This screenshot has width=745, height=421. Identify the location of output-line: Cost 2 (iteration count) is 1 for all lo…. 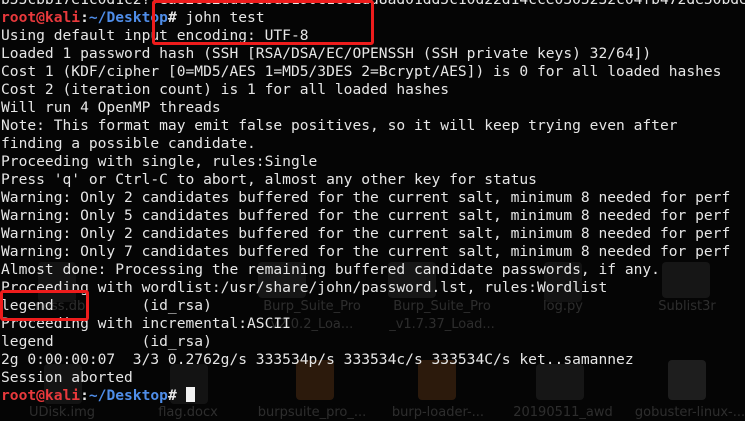
(225, 89).